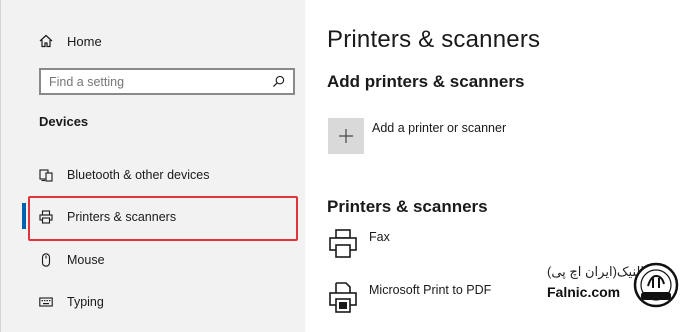 This screenshot has height=332, width=694. What do you see at coordinates (379, 237) in the screenshot?
I see `printer-name: Fax` at bounding box center [379, 237].